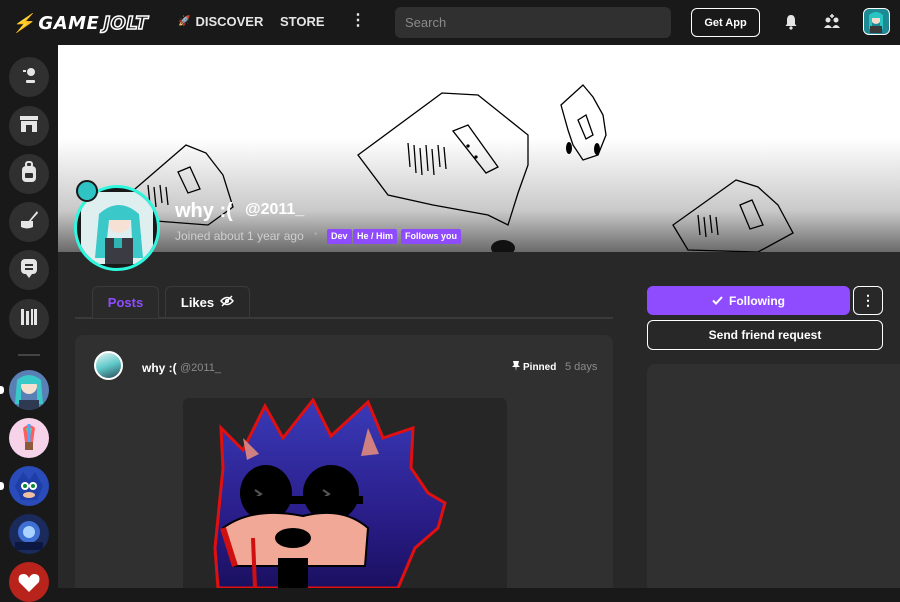  Describe the element at coordinates (516, 367) in the screenshot. I see `pin-icon` at that location.